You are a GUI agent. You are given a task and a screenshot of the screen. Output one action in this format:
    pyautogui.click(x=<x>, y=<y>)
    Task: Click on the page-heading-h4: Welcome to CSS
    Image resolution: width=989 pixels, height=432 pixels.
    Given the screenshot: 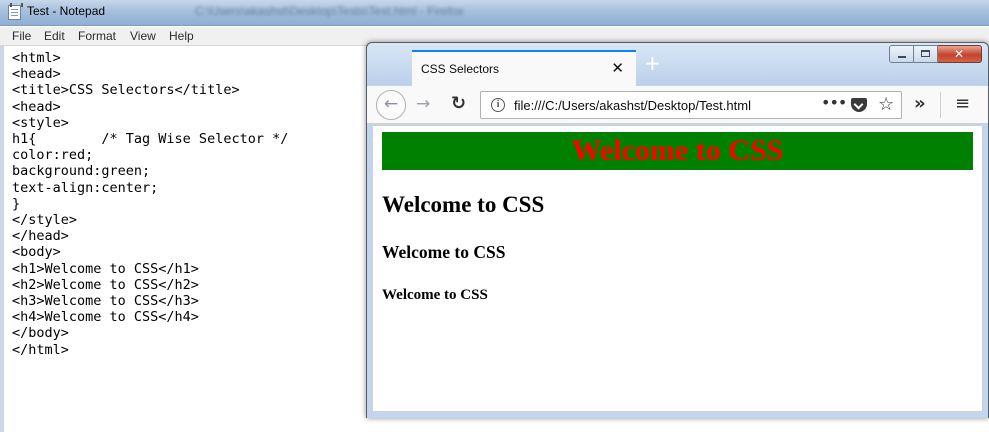 What is the action you would take?
    pyautogui.click(x=435, y=295)
    